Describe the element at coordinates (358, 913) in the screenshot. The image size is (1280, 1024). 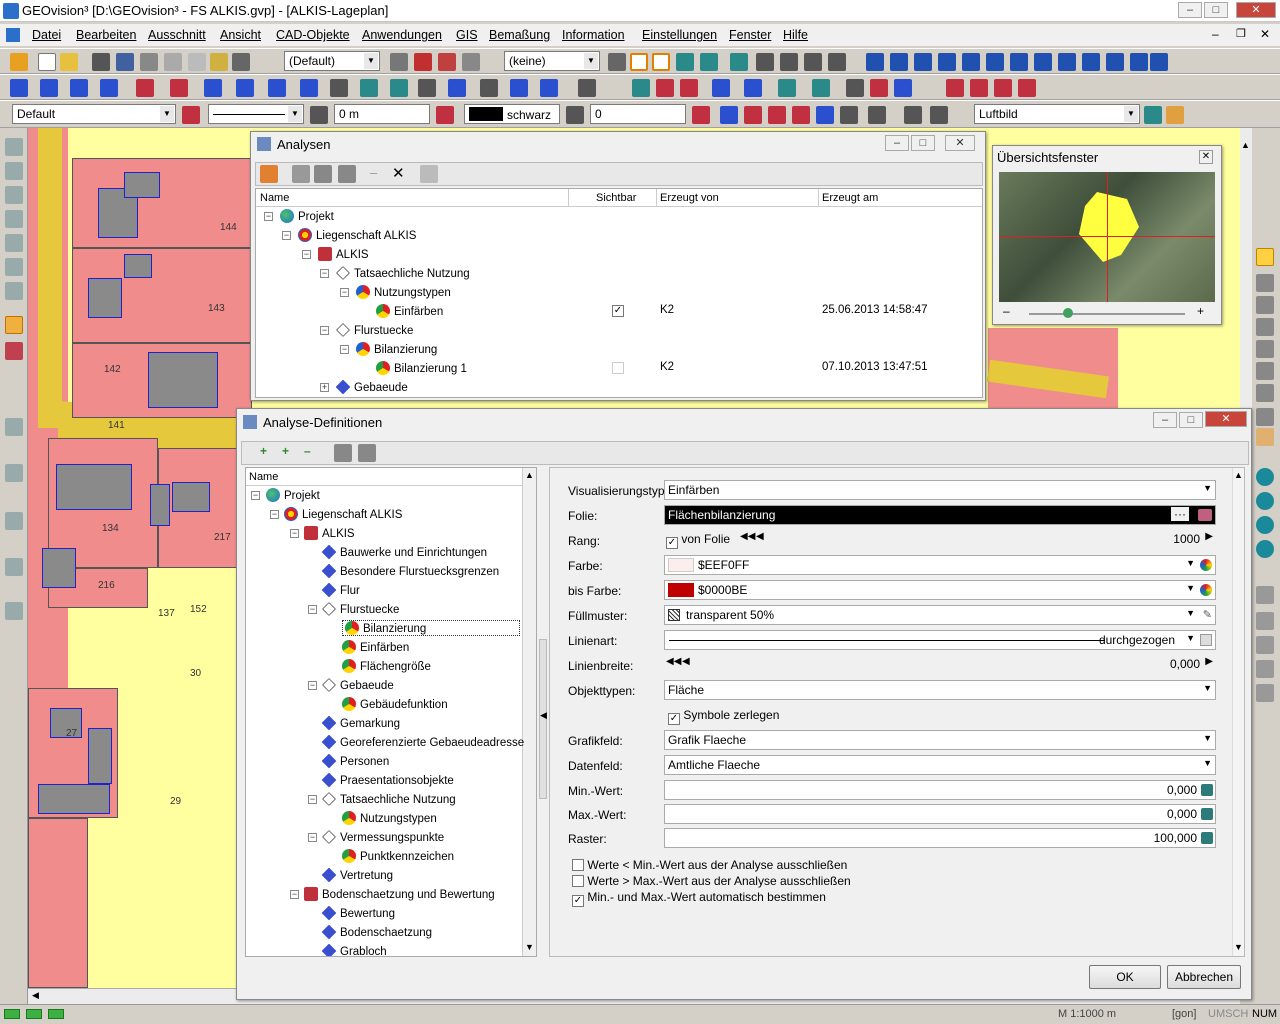
I see `tree-row: Bewertung` at that location.